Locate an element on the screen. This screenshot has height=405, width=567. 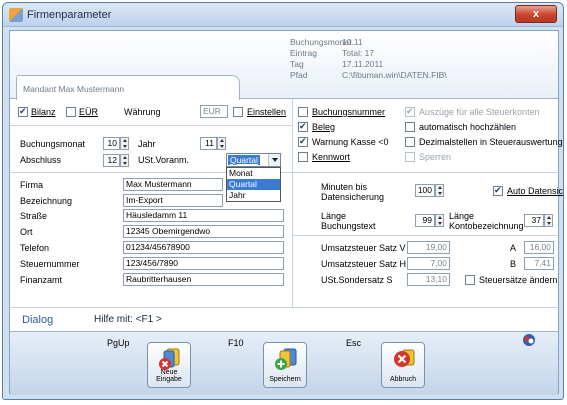
einstellen-label: Einstellen is located at coordinates (267, 112).